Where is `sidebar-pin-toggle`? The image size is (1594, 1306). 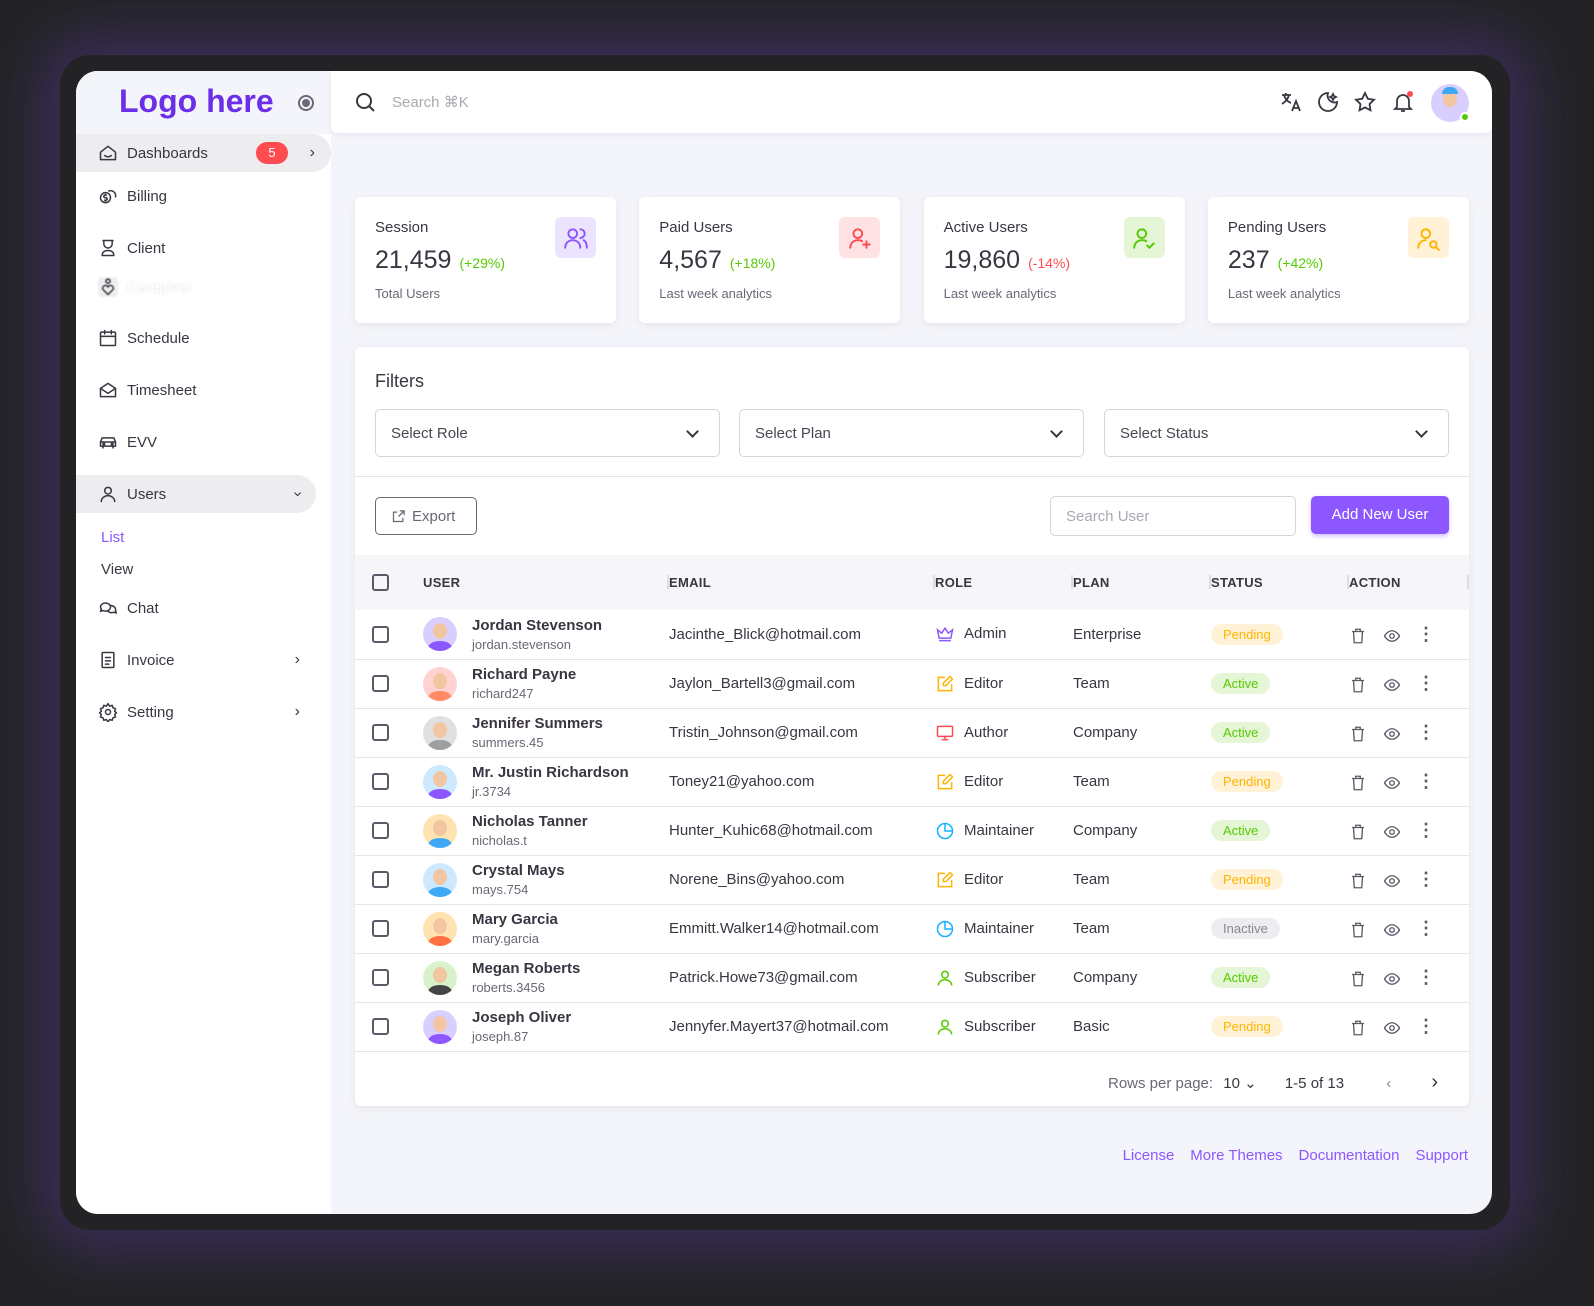
sidebar-pin-toggle is located at coordinates (306, 103).